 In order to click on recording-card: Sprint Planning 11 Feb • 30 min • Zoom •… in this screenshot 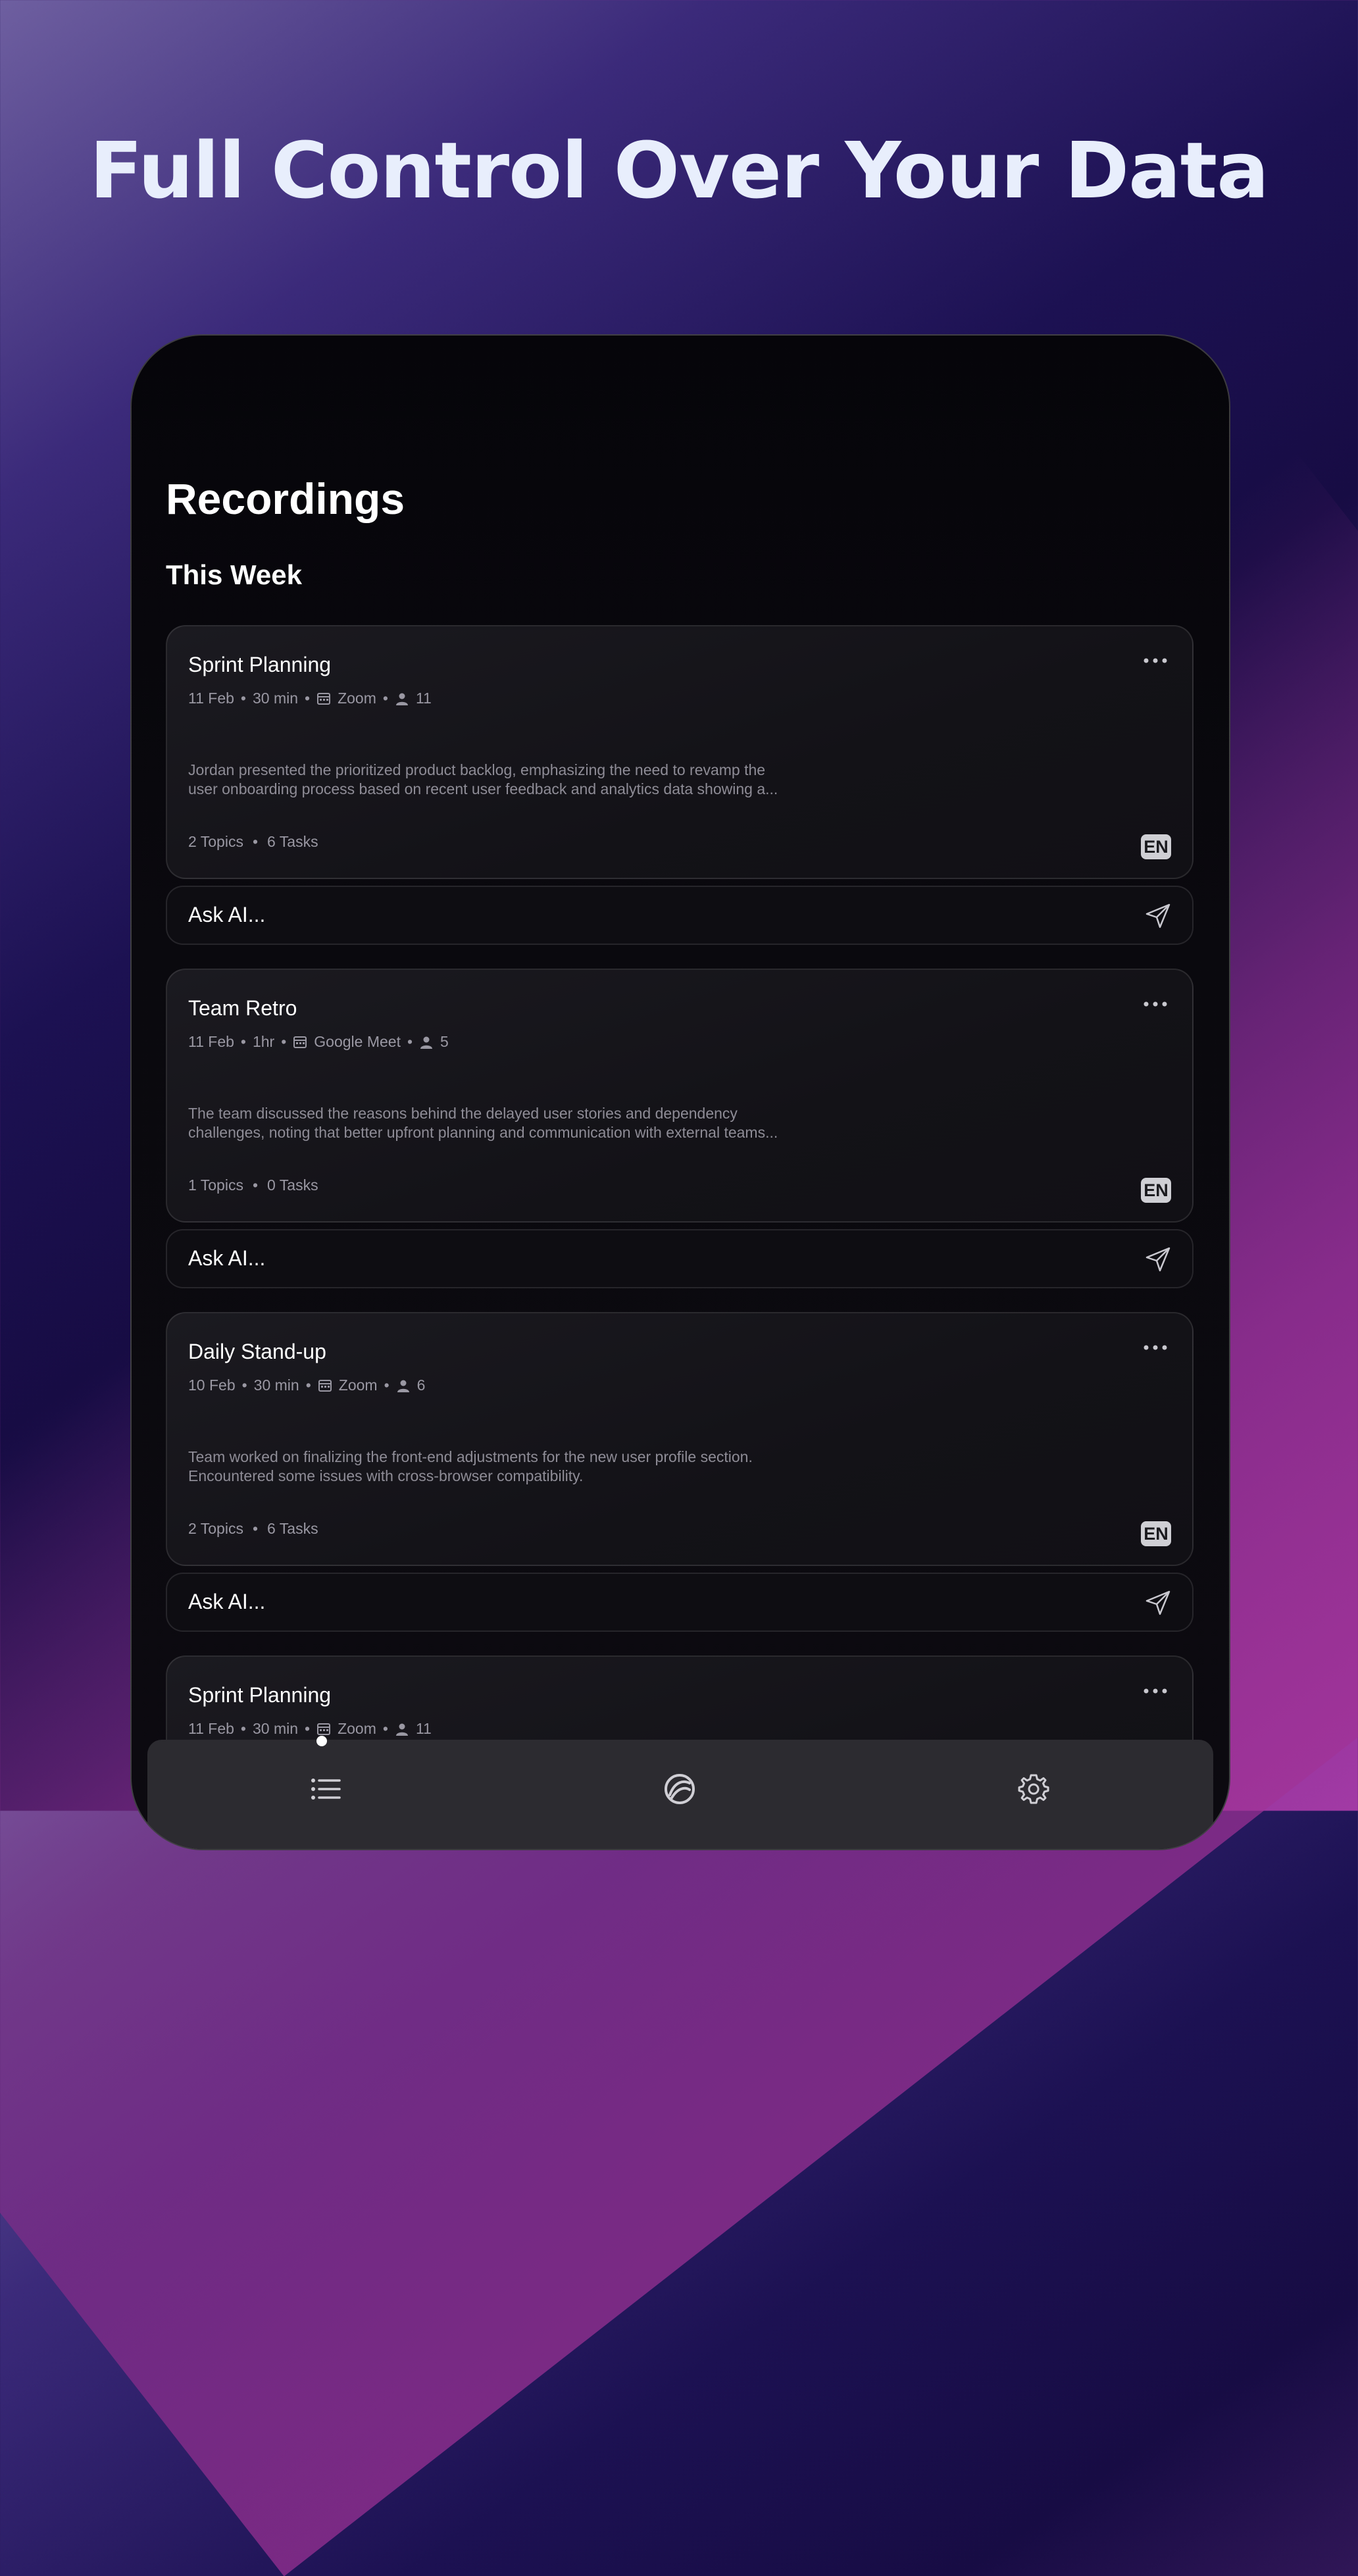, I will do `click(680, 752)`.